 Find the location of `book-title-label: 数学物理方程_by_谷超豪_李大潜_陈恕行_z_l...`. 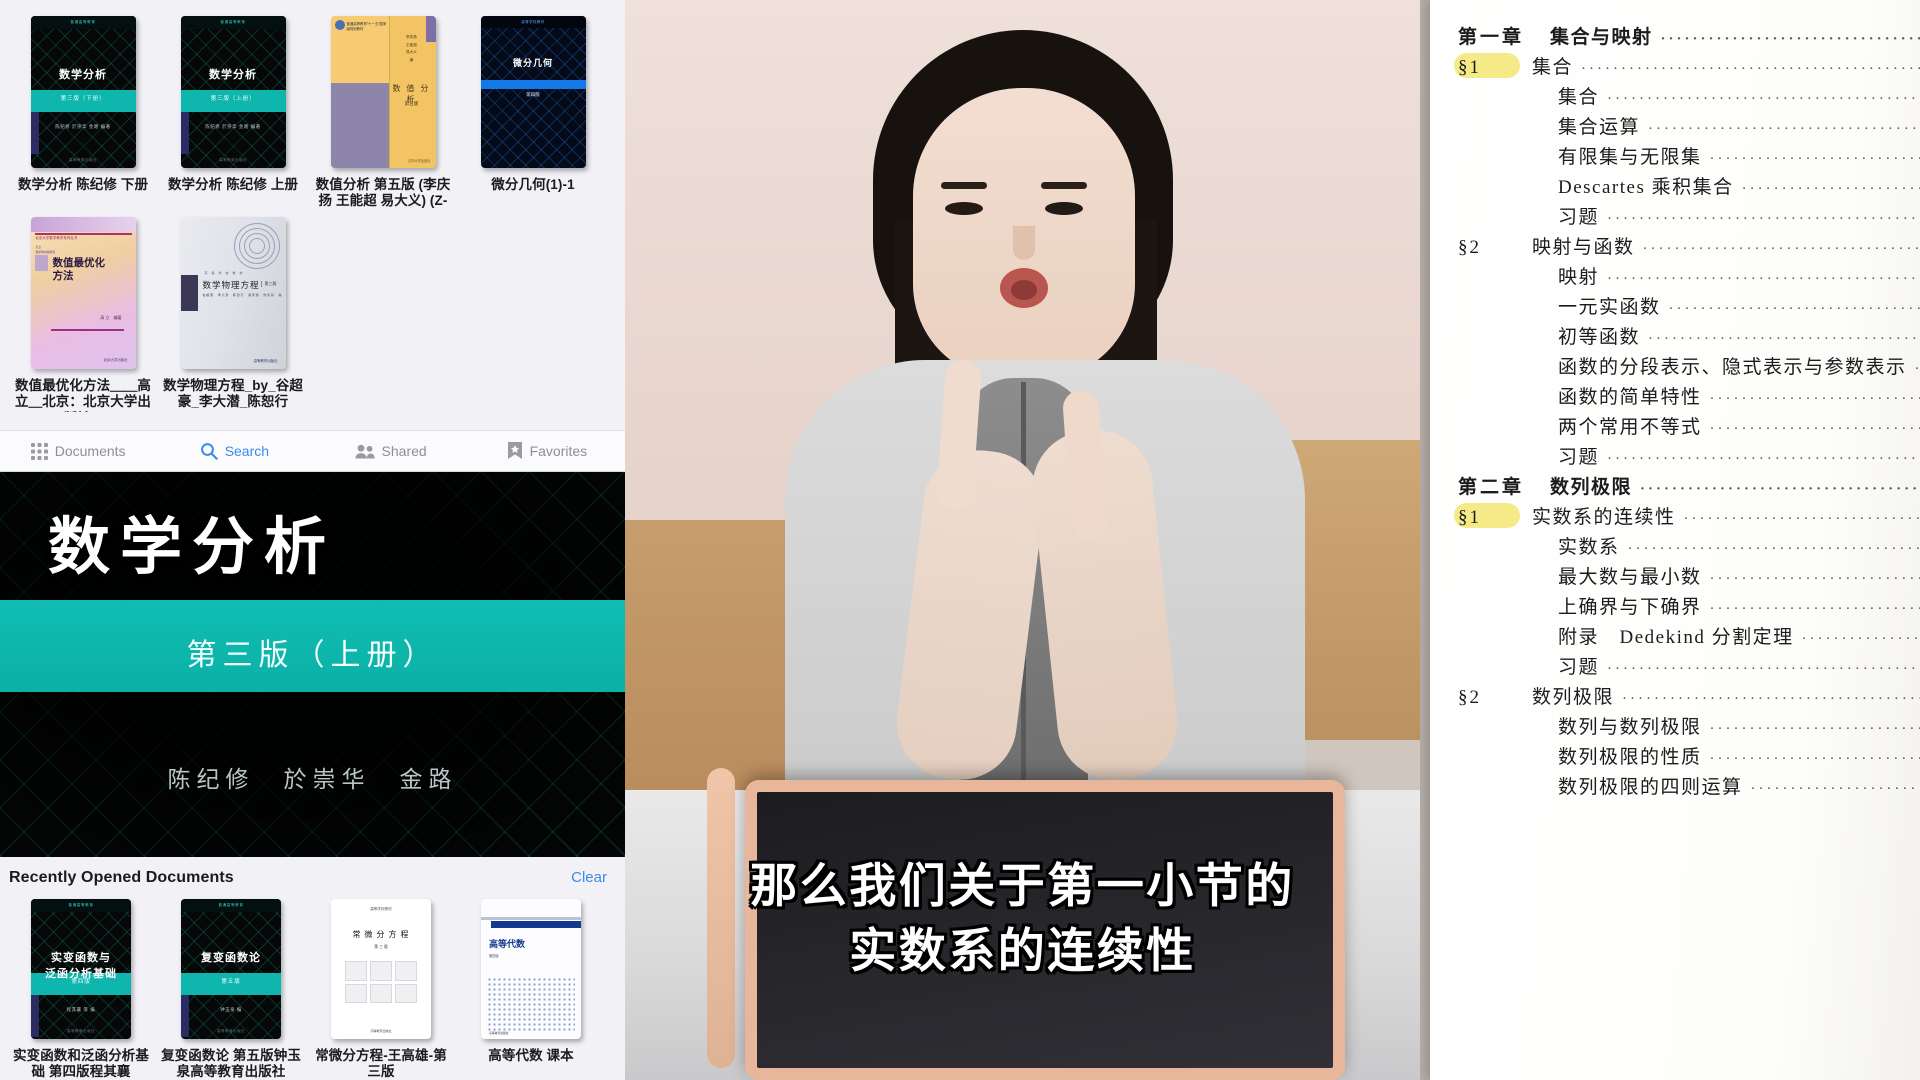

book-title-label: 数学物理方程_by_谷超豪_李大潜_陈恕行_z_l... is located at coordinates (233, 395).